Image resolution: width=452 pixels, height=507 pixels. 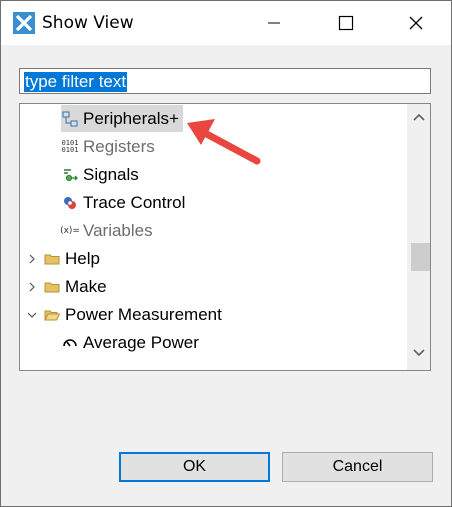 What do you see at coordinates (420, 257) in the screenshot?
I see `scrollbar-thumb` at bounding box center [420, 257].